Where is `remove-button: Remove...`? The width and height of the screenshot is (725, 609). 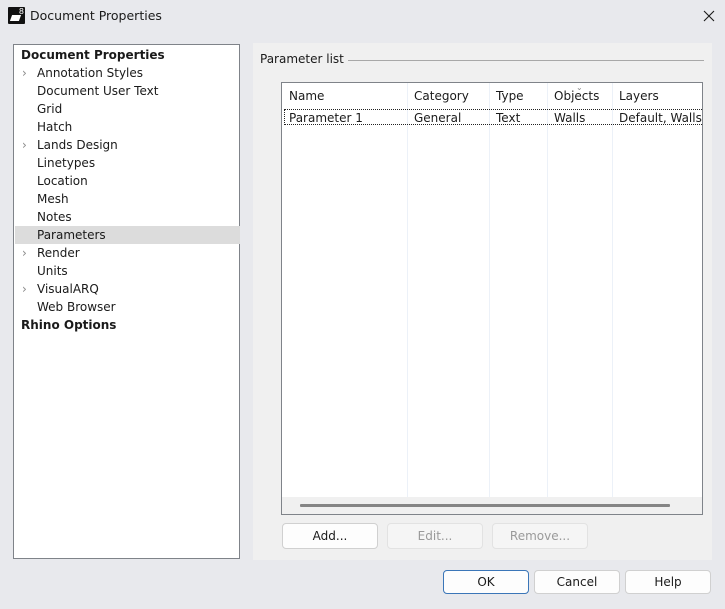
remove-button: Remove... is located at coordinates (540, 536).